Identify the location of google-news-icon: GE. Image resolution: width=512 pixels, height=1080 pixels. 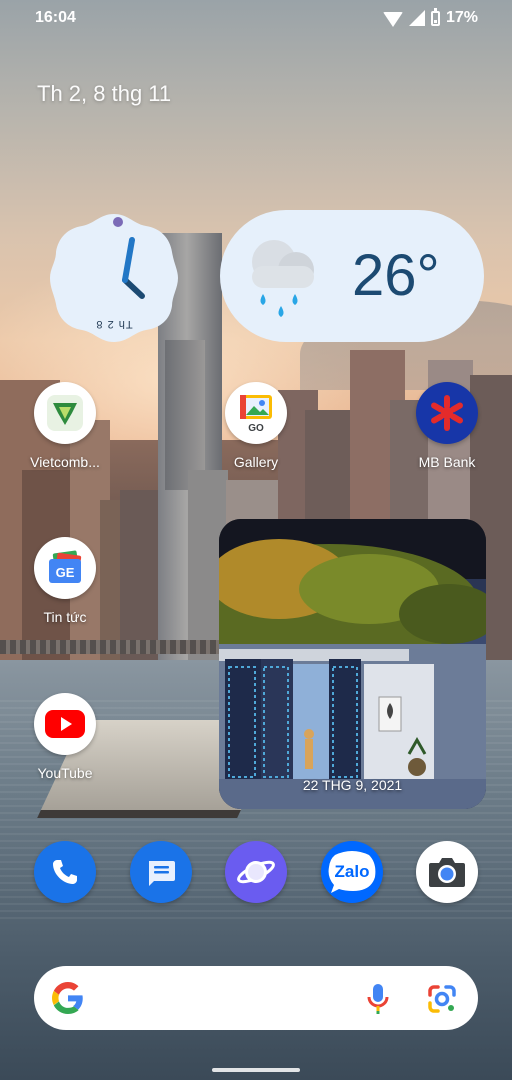
(65, 568).